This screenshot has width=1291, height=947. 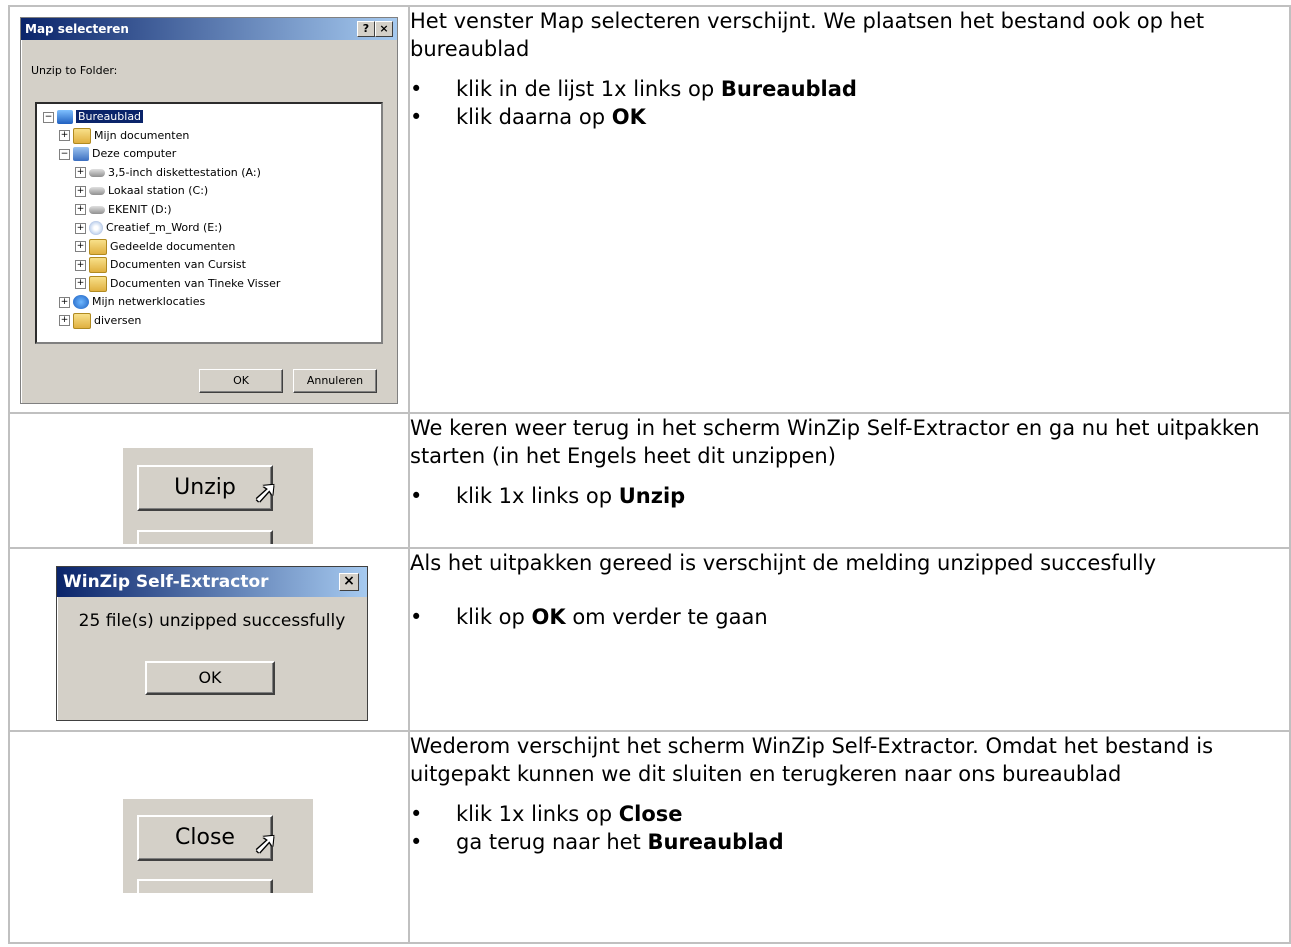 I want to click on tree-item: − Bureaublad, so click(x=93, y=117).